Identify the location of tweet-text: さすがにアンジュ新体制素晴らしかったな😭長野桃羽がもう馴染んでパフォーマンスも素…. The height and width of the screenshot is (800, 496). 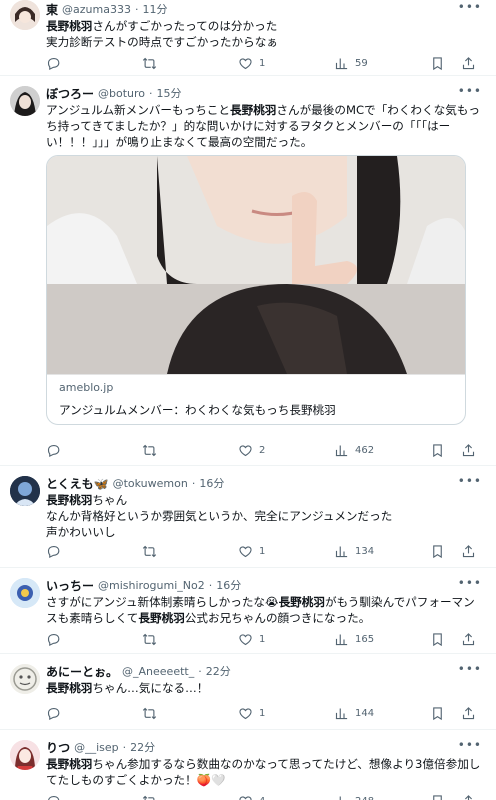
(264, 610).